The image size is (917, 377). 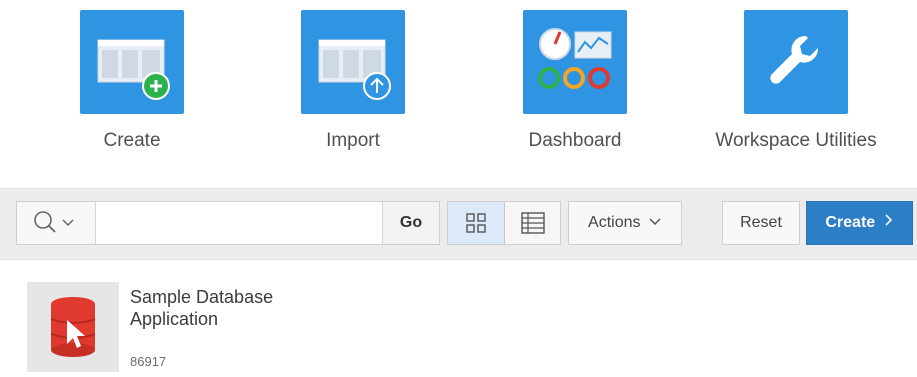 I want to click on search-group: Go, so click(x=228, y=223).